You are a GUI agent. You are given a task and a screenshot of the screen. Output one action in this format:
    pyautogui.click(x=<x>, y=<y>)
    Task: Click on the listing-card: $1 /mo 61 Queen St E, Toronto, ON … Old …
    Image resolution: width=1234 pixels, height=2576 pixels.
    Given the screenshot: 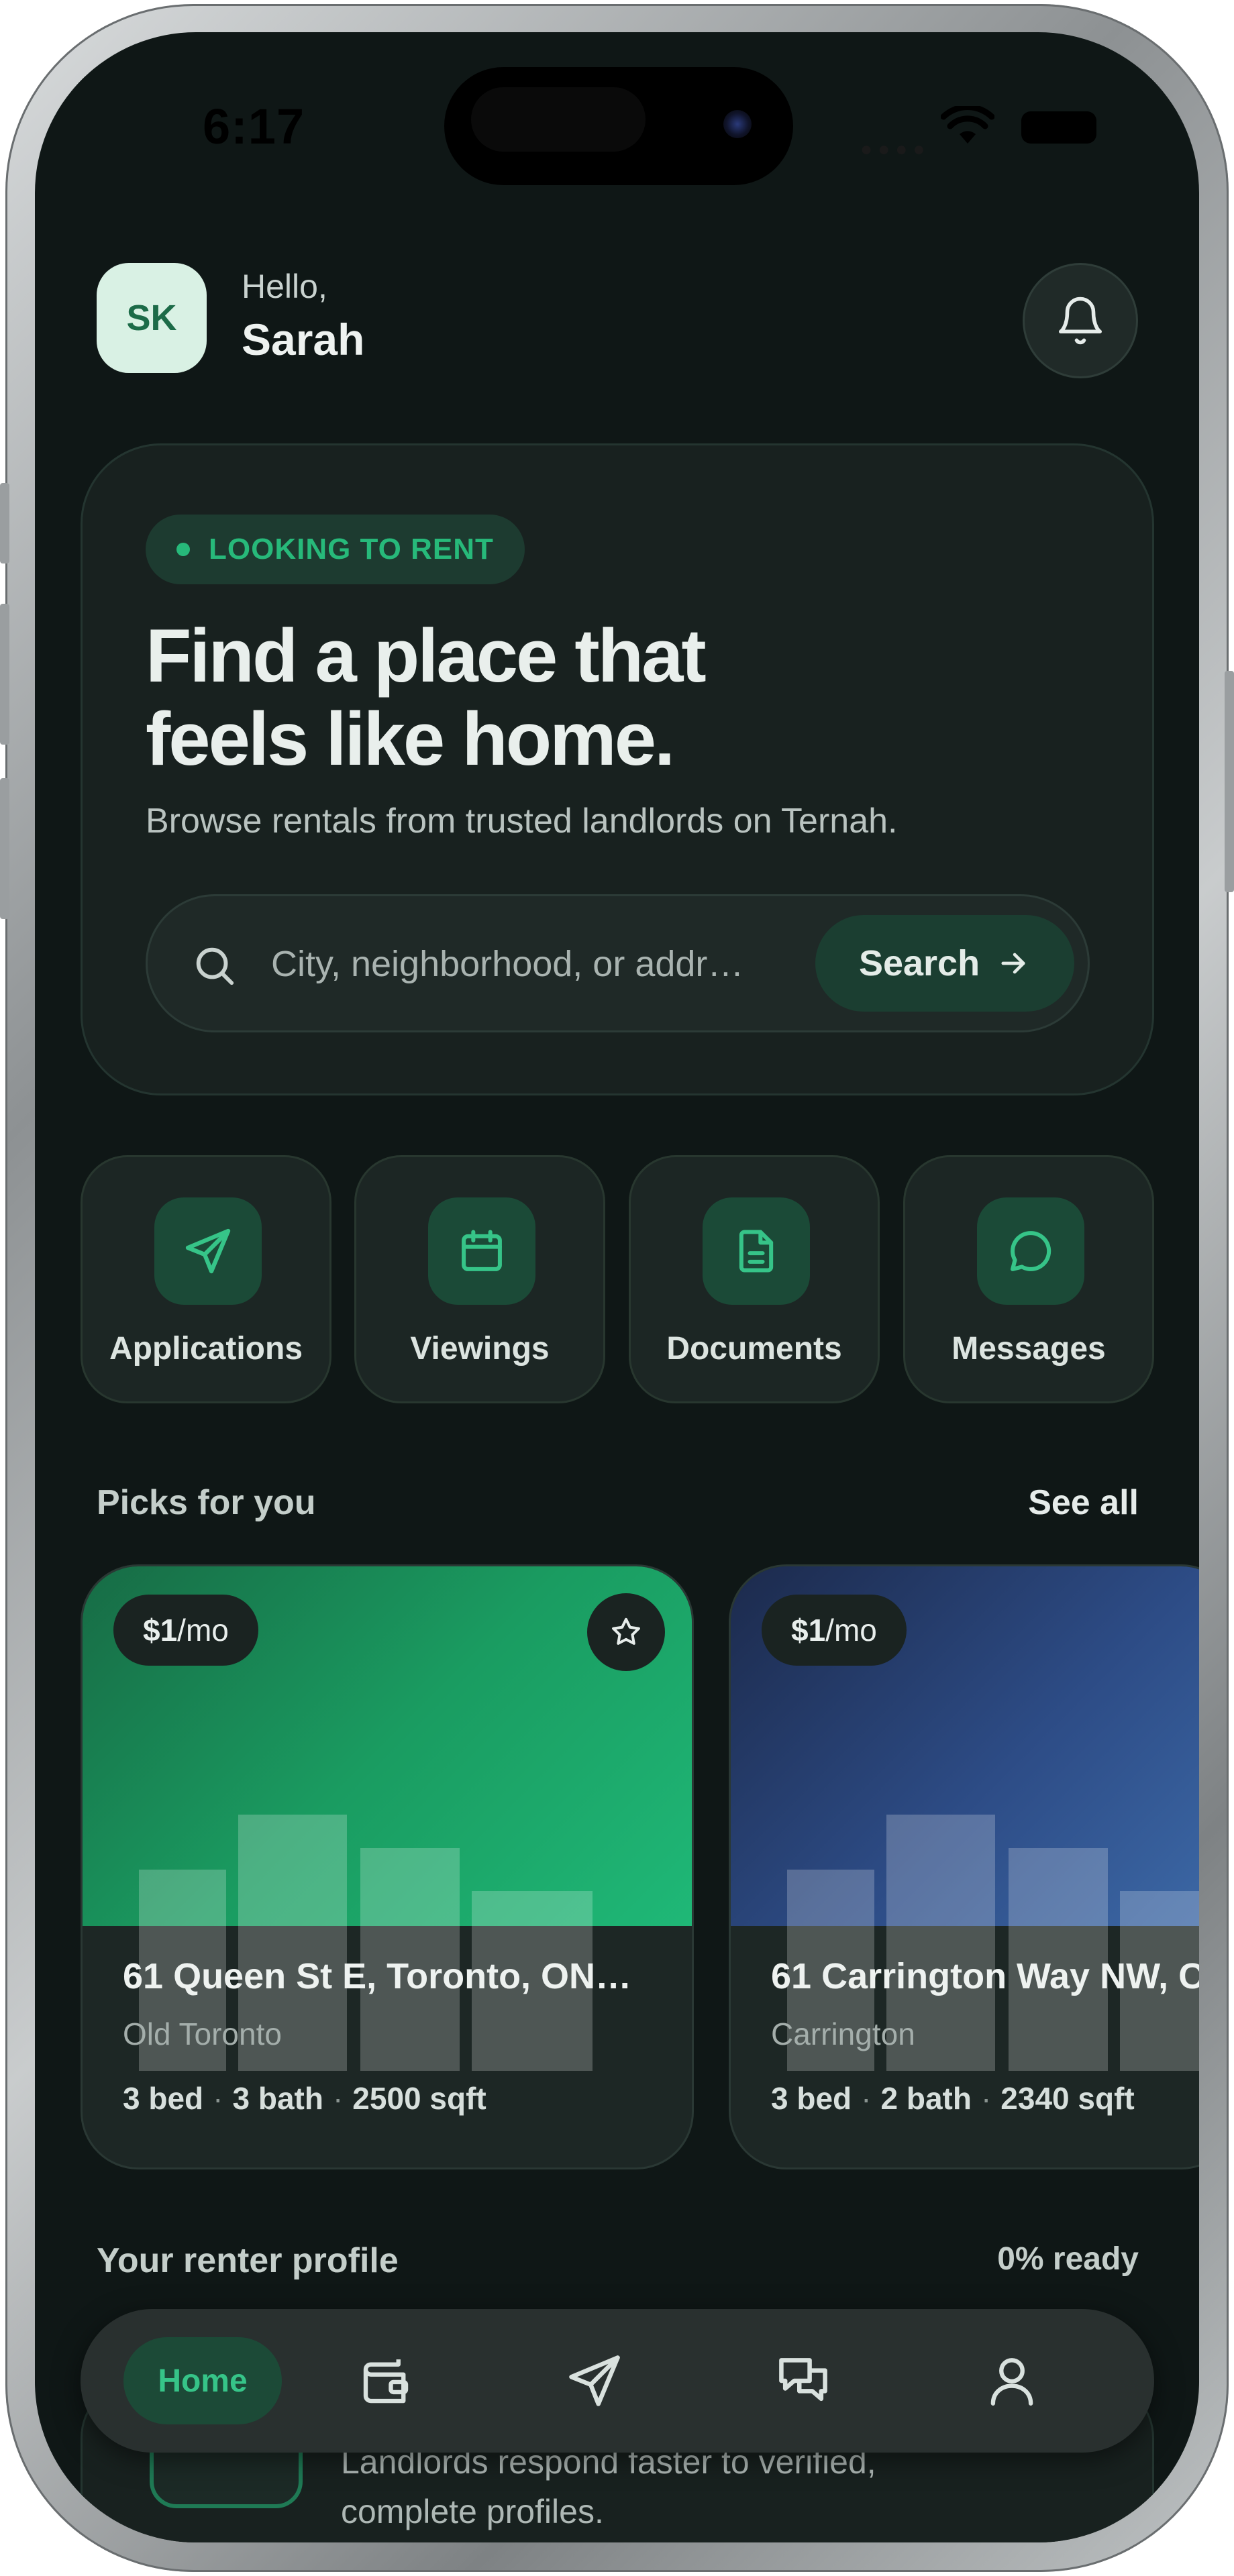 What is the action you would take?
    pyautogui.click(x=387, y=1866)
    